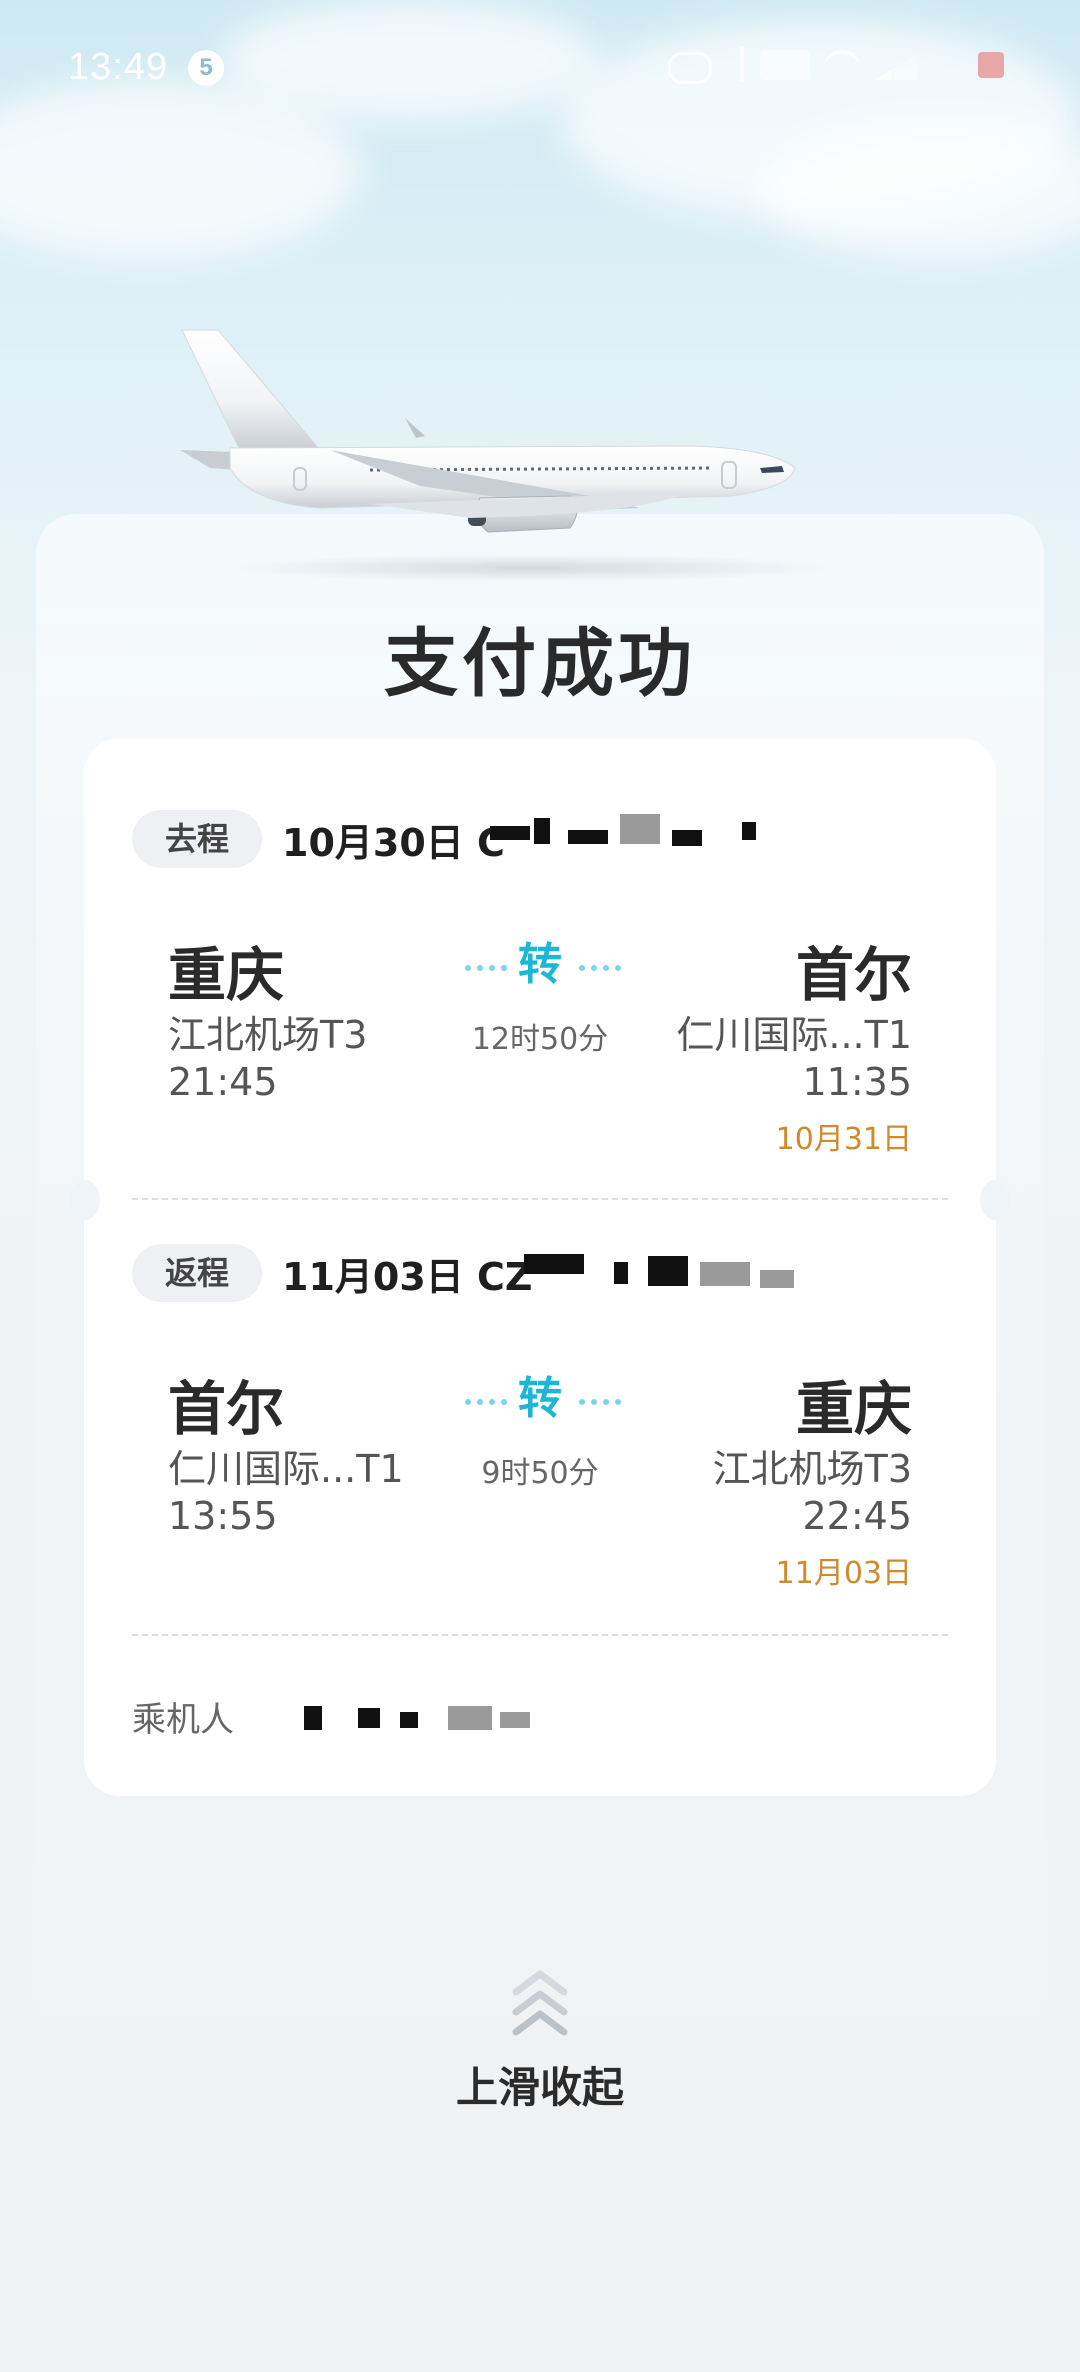 The width and height of the screenshot is (1080, 2372). What do you see at coordinates (853, 975) in the screenshot?
I see `outbound-to-city: 首尔` at bounding box center [853, 975].